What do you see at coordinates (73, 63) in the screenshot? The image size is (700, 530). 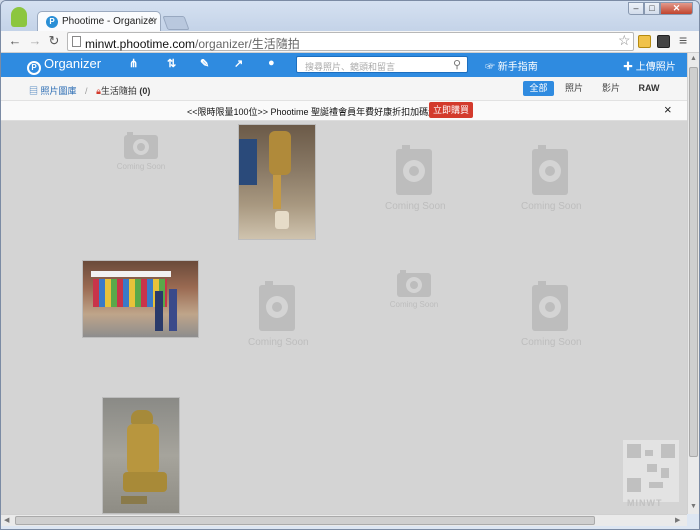 I see `brand-name: Organizer` at bounding box center [73, 63].